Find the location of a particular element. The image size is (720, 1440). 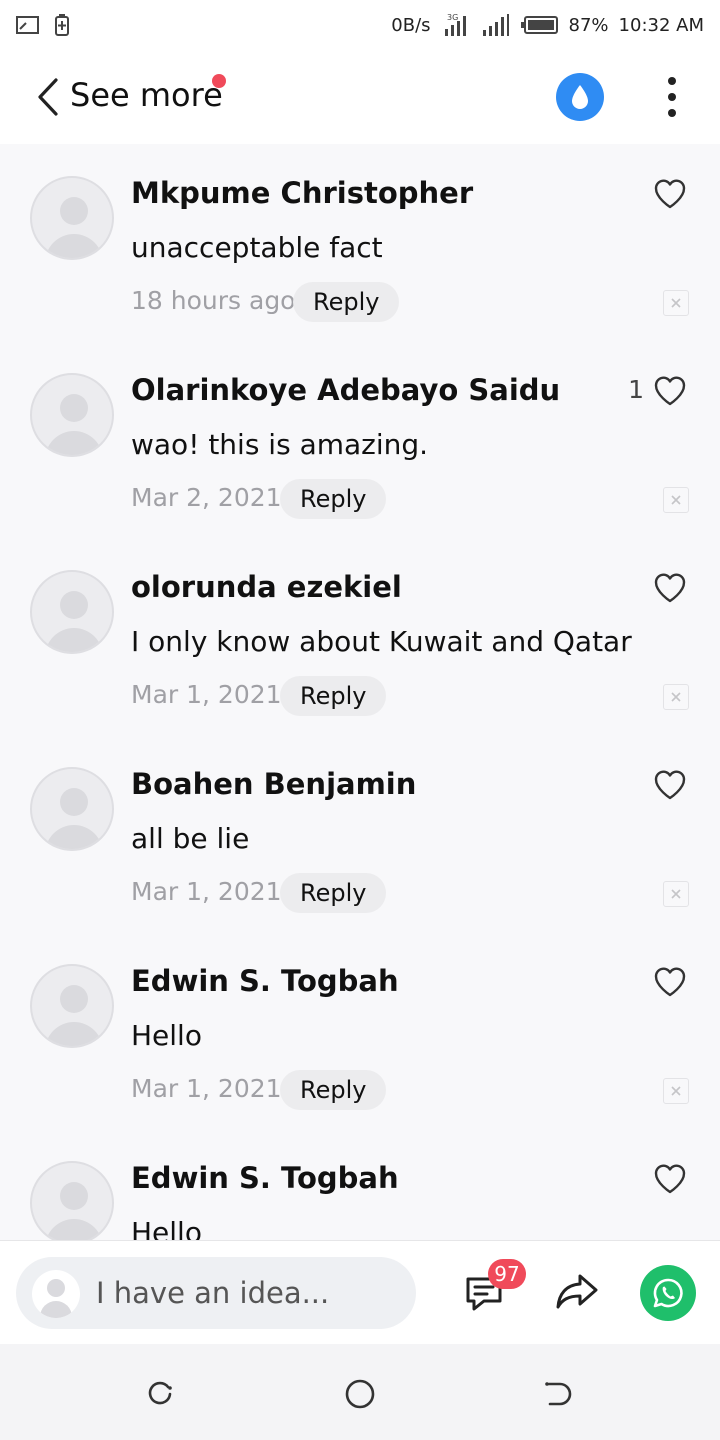

home-icon is located at coordinates (360, 1394).